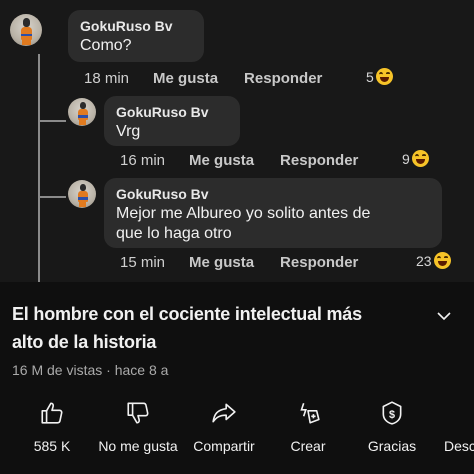 Image resolution: width=474 pixels, height=474 pixels. Describe the element at coordinates (224, 429) in the screenshot. I see `share-button: Compartir` at that location.